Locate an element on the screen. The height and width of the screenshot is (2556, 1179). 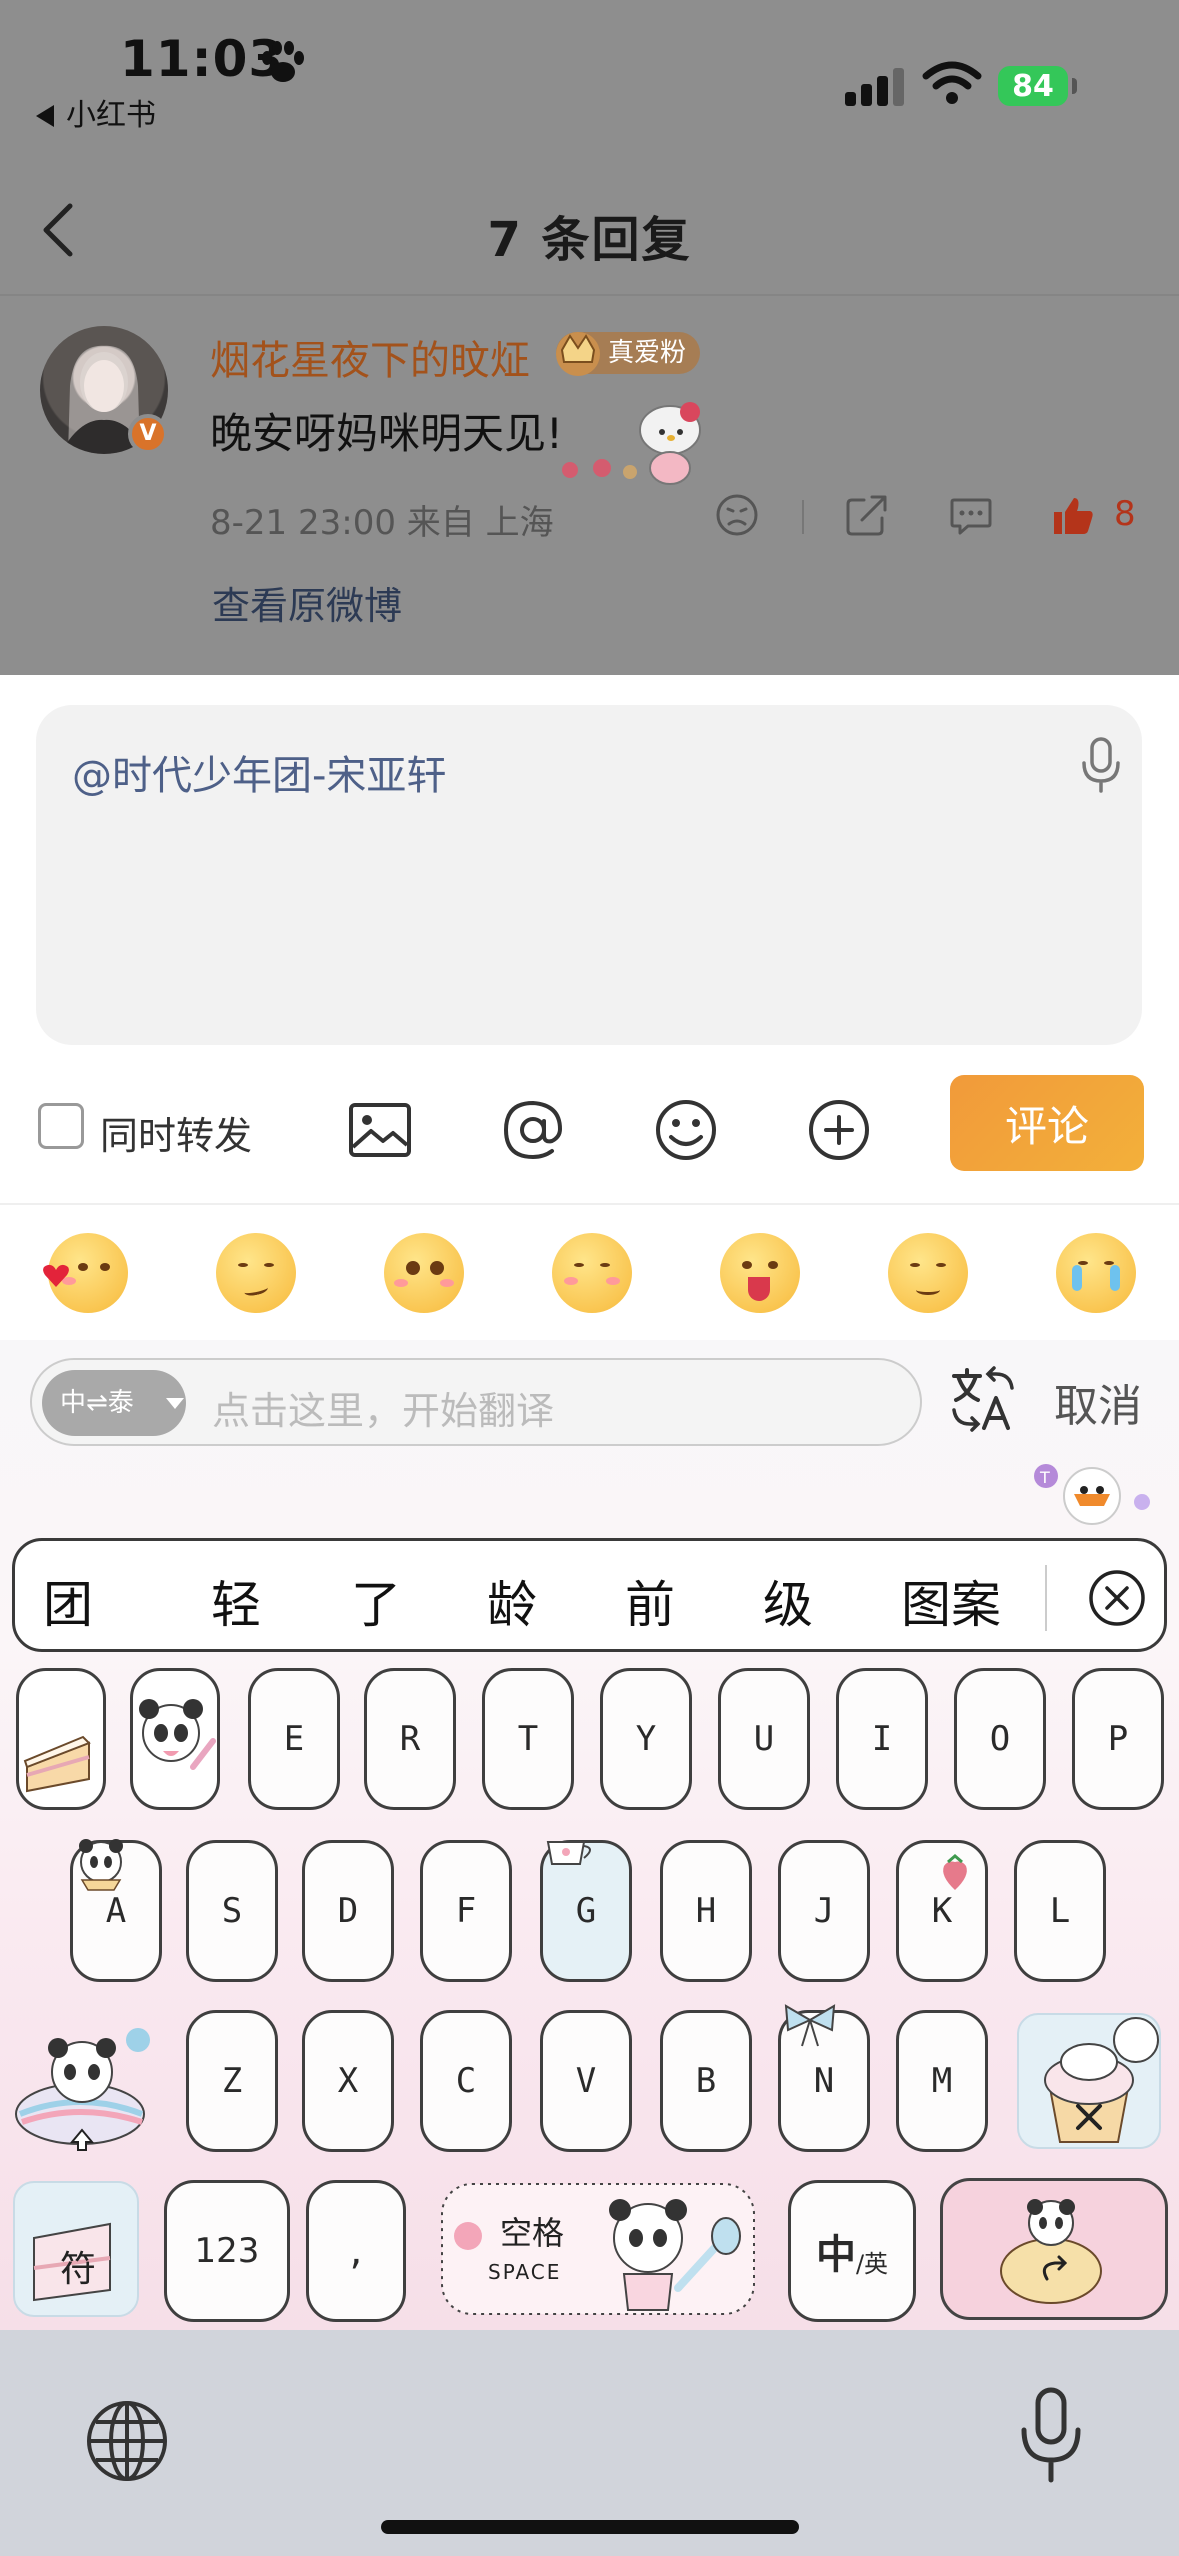
key-c: C is located at coordinates (466, 2081).